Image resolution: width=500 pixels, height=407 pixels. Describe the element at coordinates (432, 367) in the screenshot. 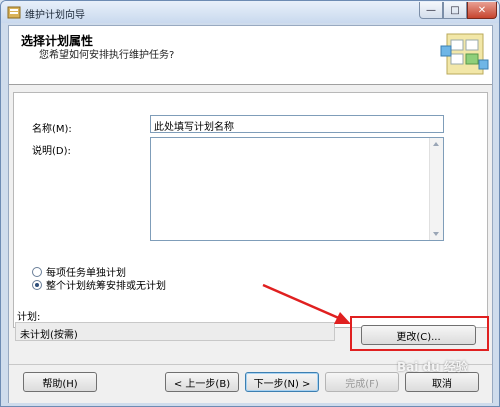

I see `baidu-watermark: Bai du 经验` at that location.